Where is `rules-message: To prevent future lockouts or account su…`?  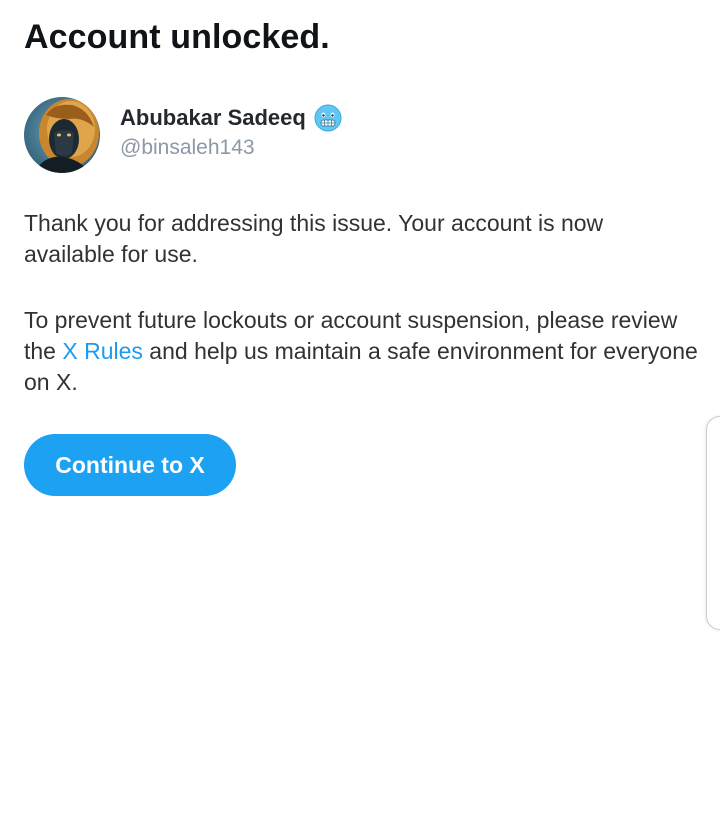
rules-message: To prevent future lockouts or account su… is located at coordinates (362, 351).